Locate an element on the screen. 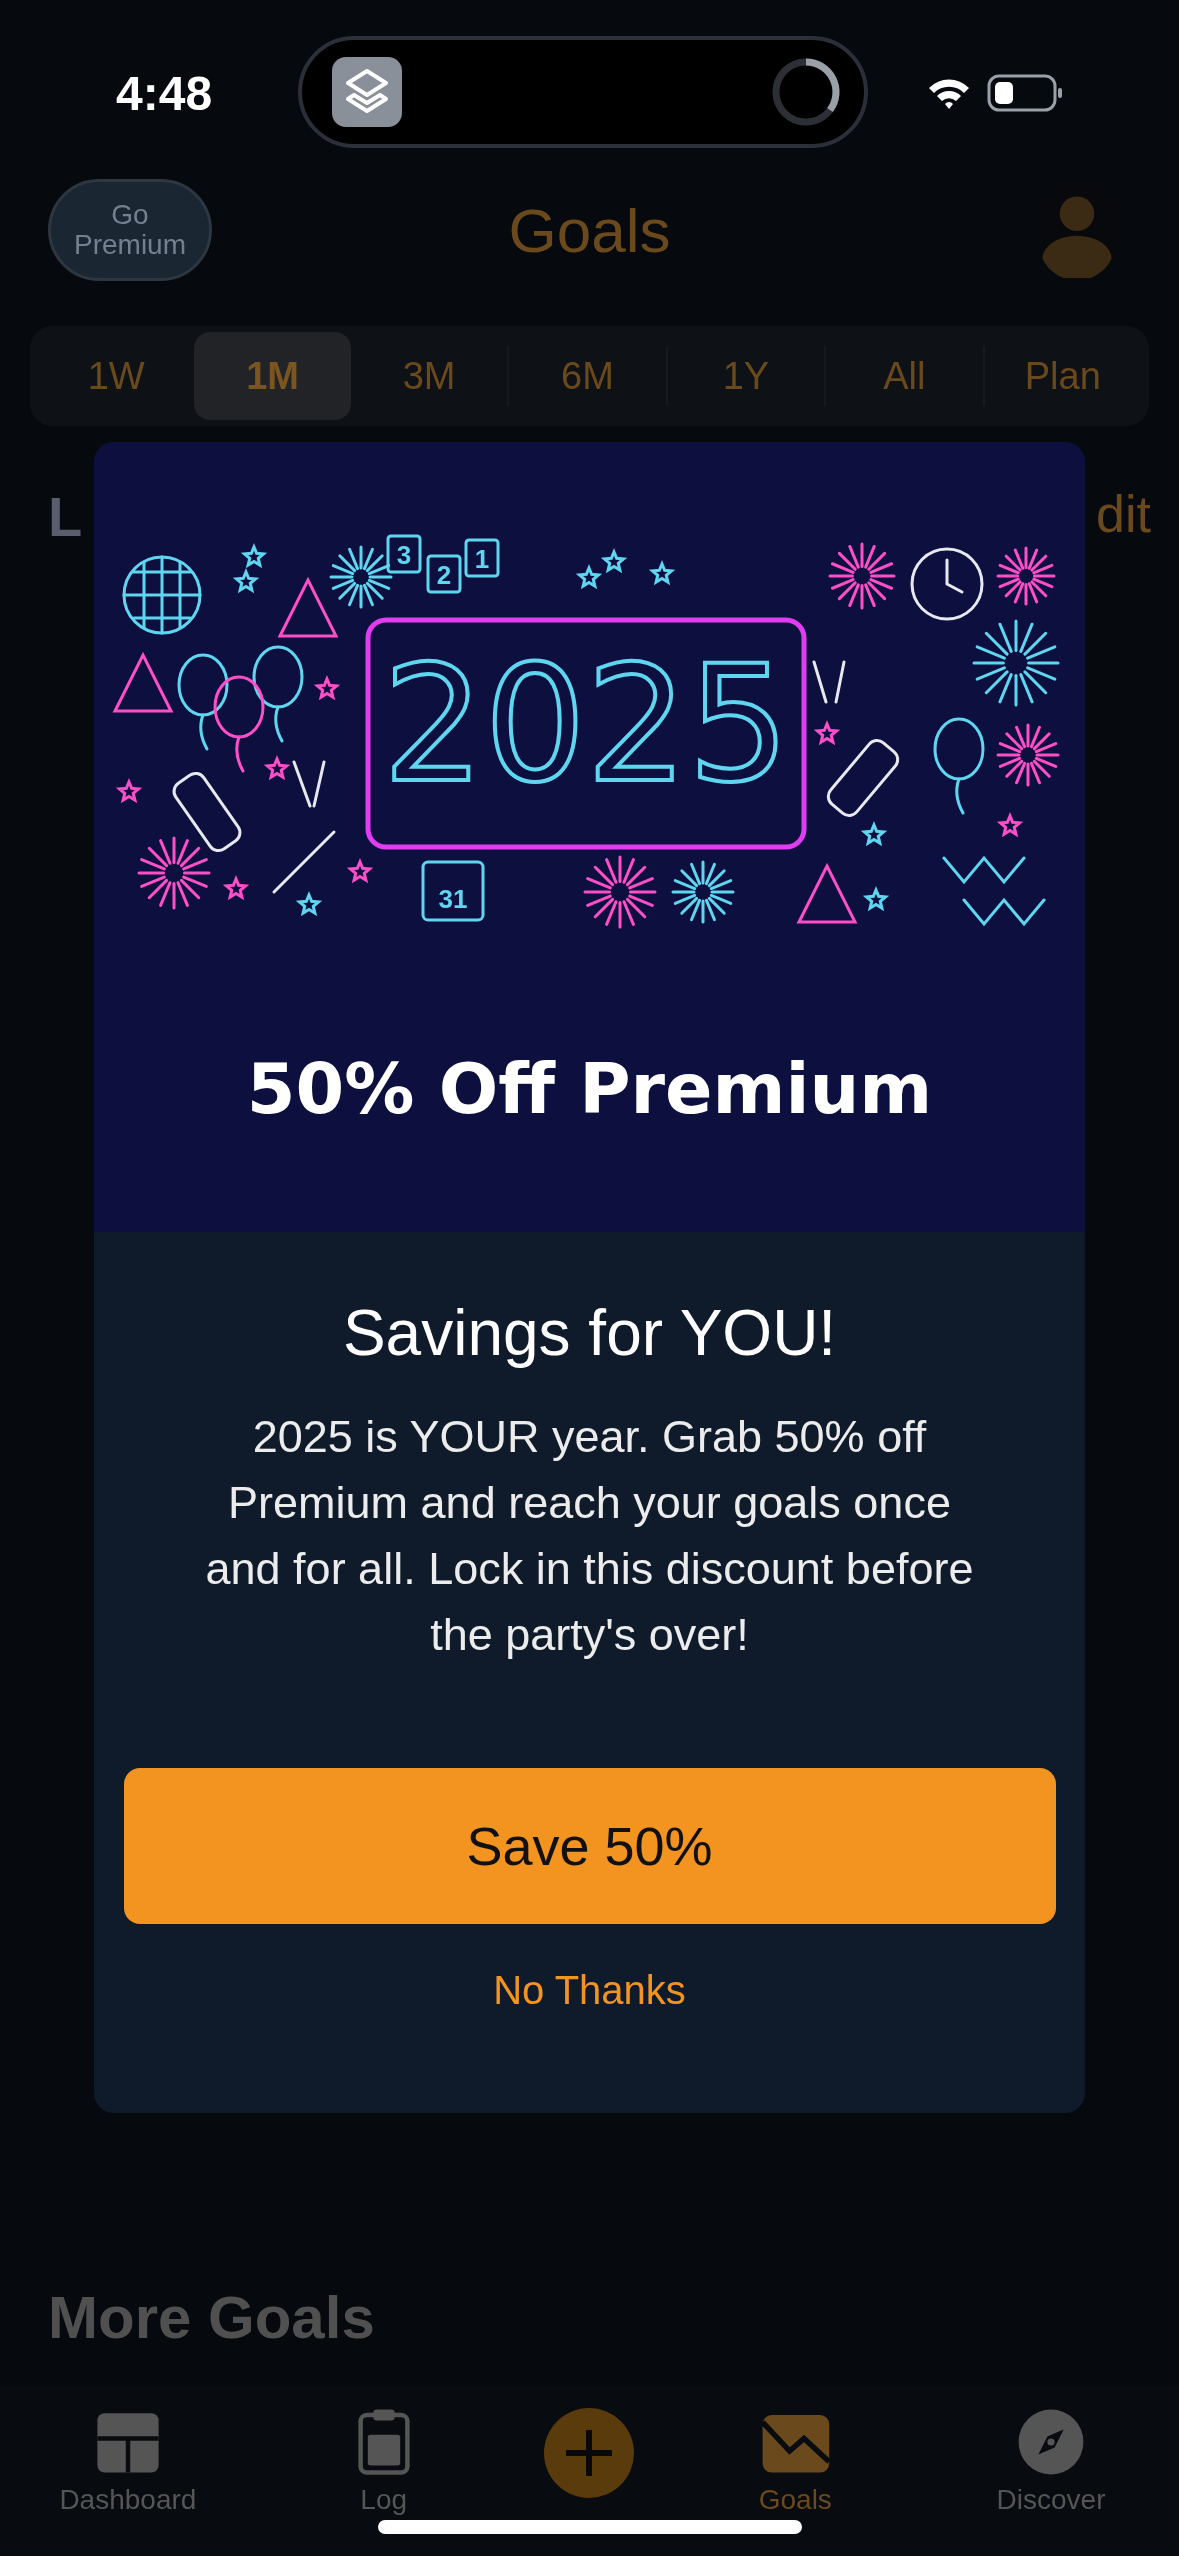 The width and height of the screenshot is (1179, 2556). dialog-message: 2025 is YOUR year. Grab 50% off Premium and reach your goals once and for all. Lock in this discount before the party's over! is located at coordinates (589, 1536).